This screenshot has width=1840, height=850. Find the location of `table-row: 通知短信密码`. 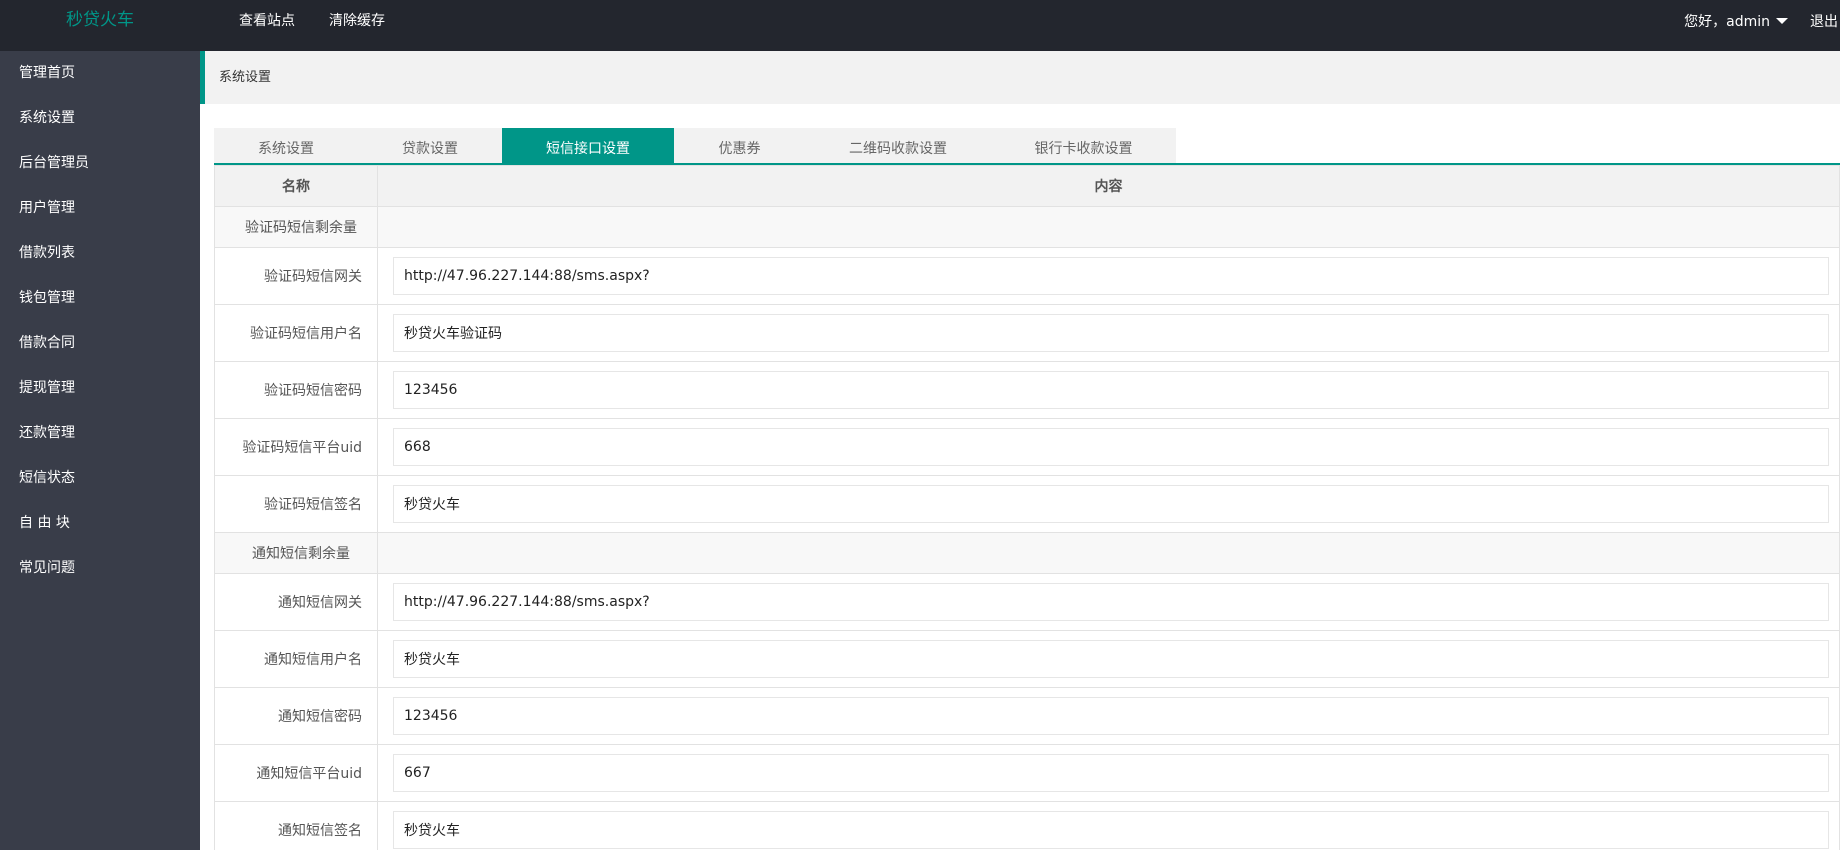

table-row: 通知短信密码 is located at coordinates (1027, 716).